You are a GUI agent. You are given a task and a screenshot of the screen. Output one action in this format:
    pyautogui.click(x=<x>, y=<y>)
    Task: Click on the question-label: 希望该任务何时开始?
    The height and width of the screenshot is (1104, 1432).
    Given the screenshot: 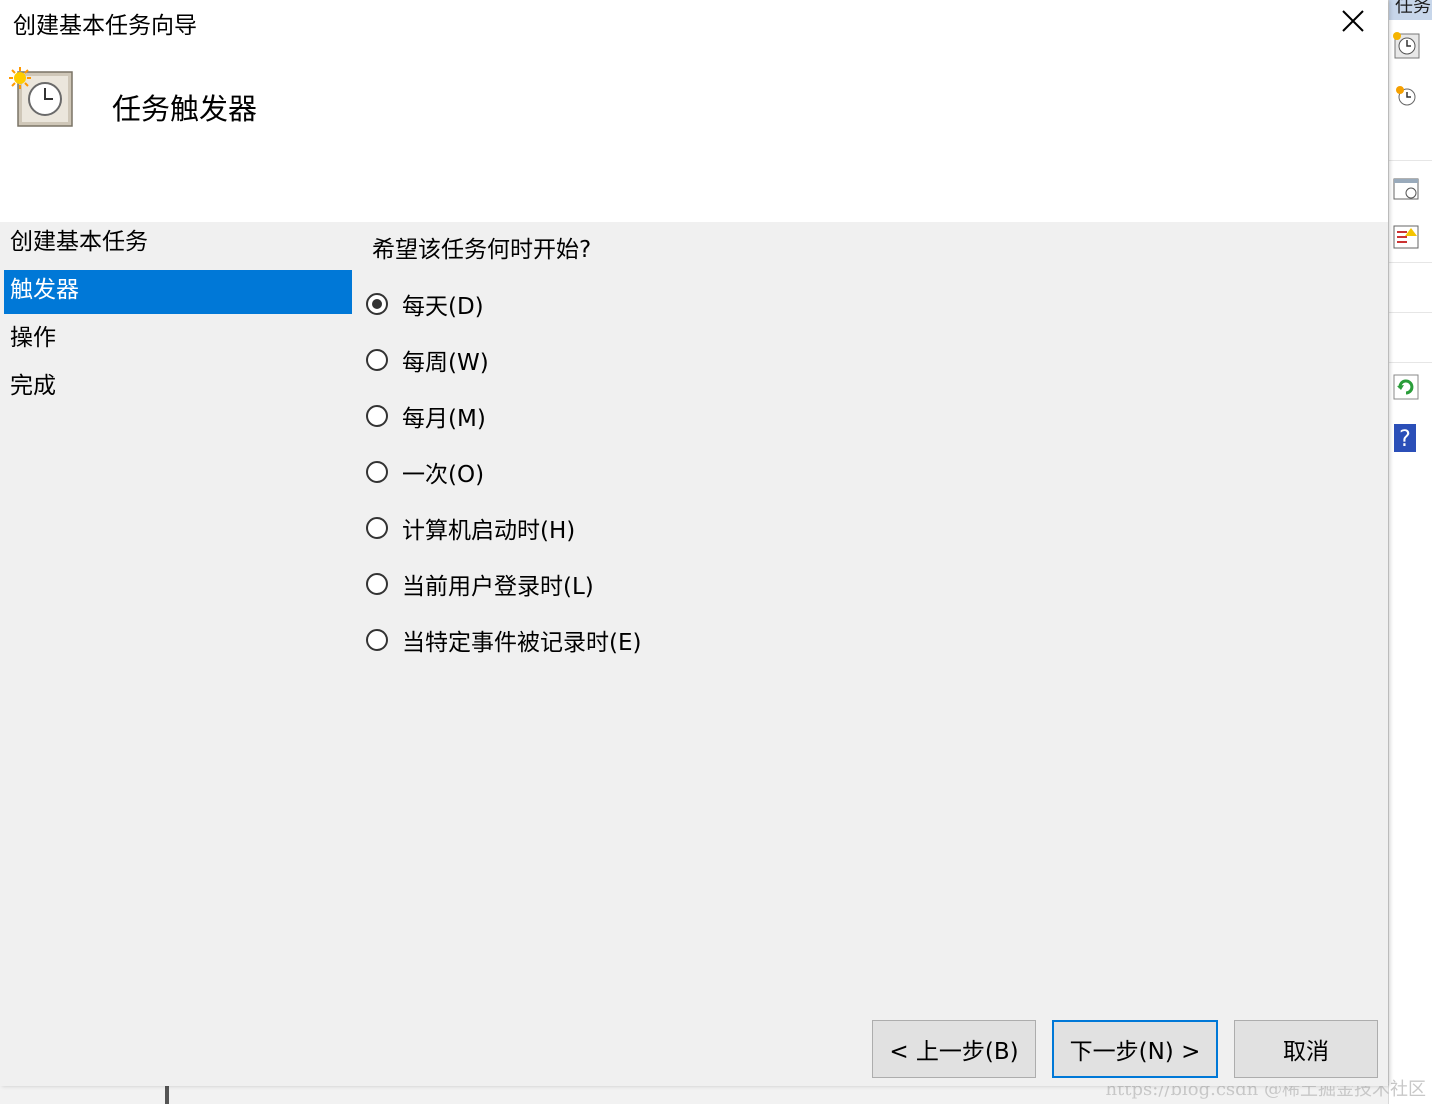 What is the action you would take?
    pyautogui.click(x=482, y=250)
    